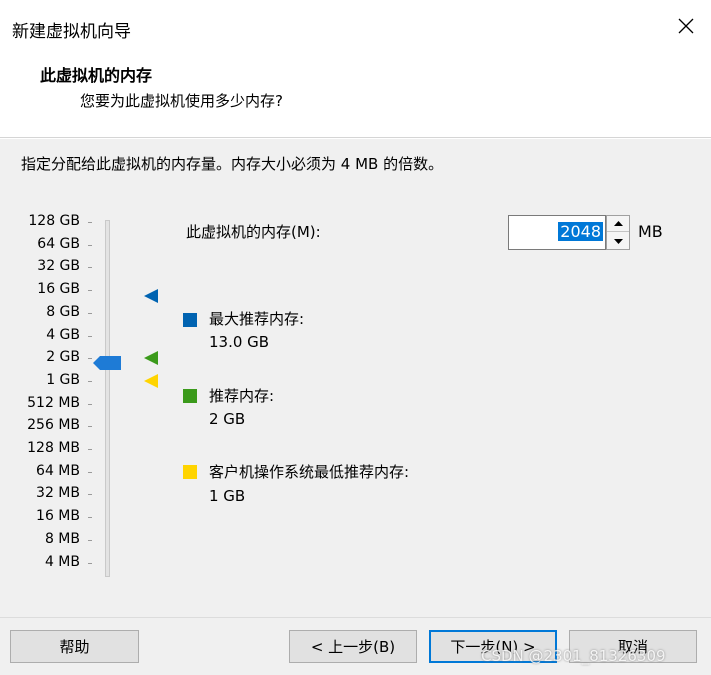 This screenshot has width=711, height=675. I want to click on scale-label: 16 GB, so click(58, 289).